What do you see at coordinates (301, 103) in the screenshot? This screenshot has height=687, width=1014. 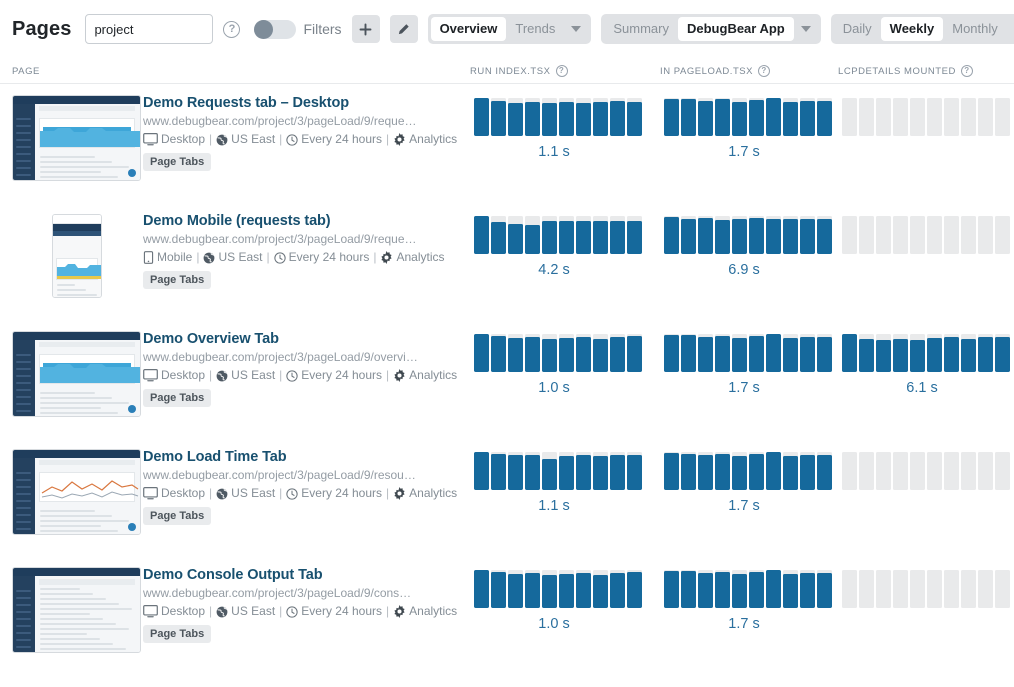 I see `page-title-link: Demo Requests tab – Desktop` at bounding box center [301, 103].